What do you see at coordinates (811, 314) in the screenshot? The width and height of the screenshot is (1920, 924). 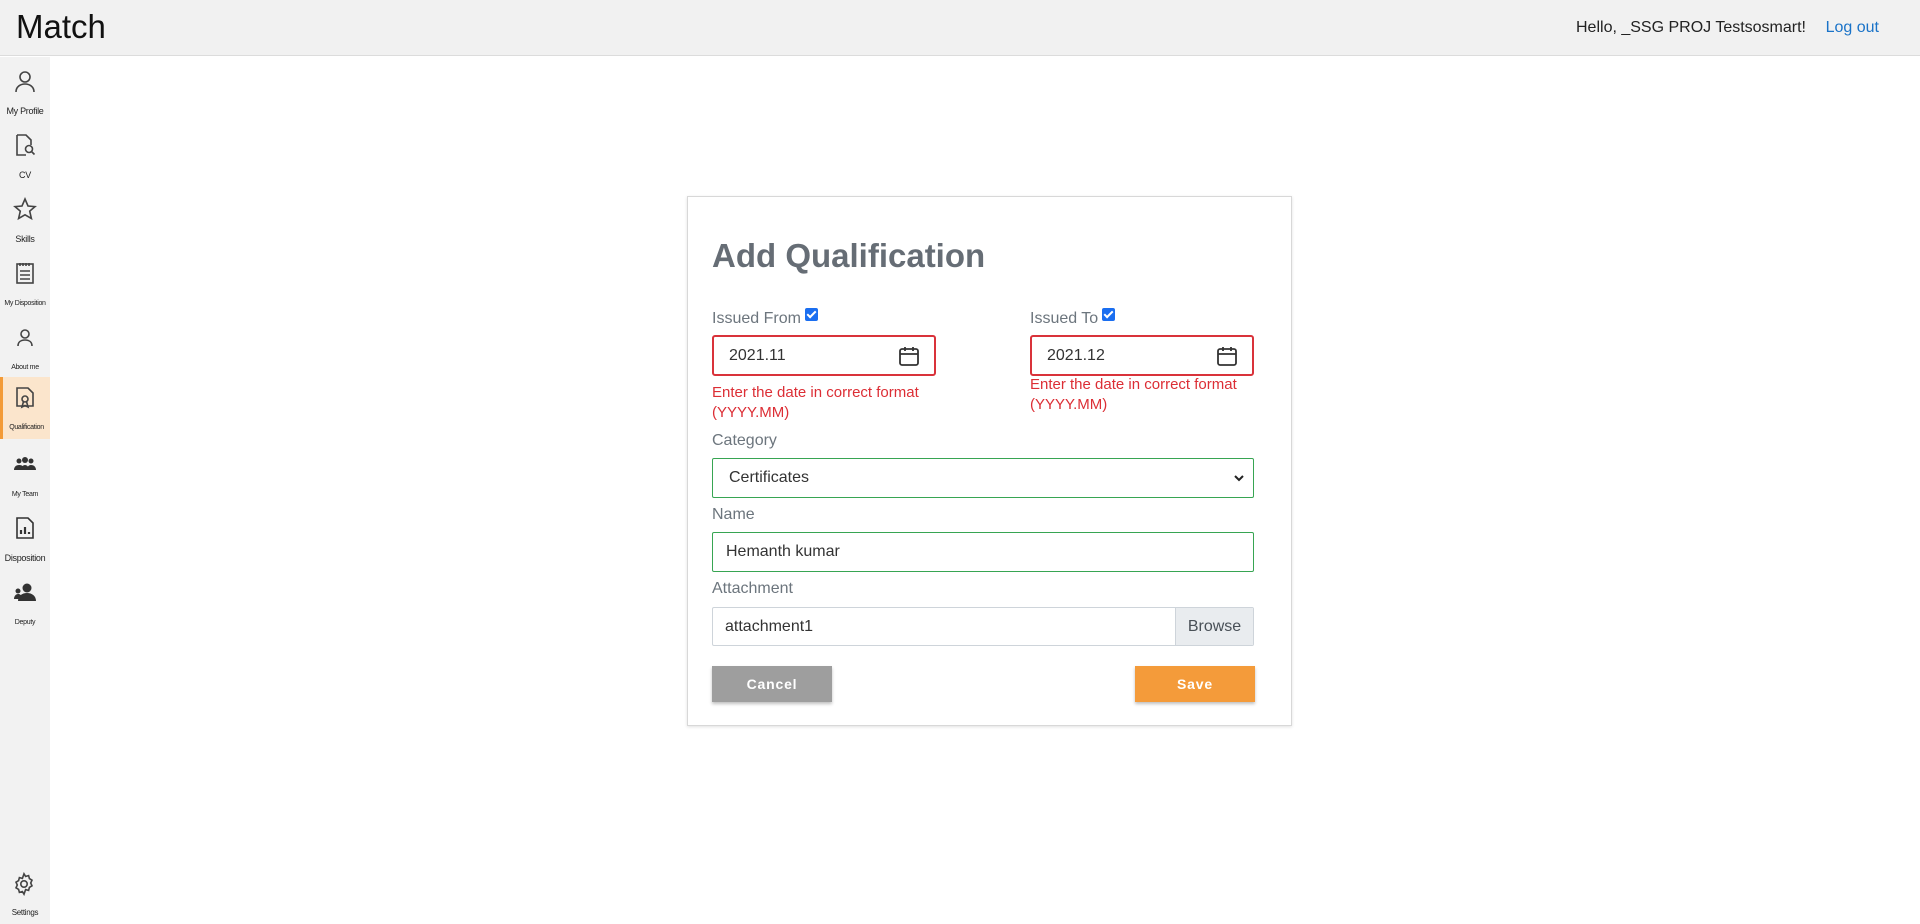 I see `issued-from-checkbox` at bounding box center [811, 314].